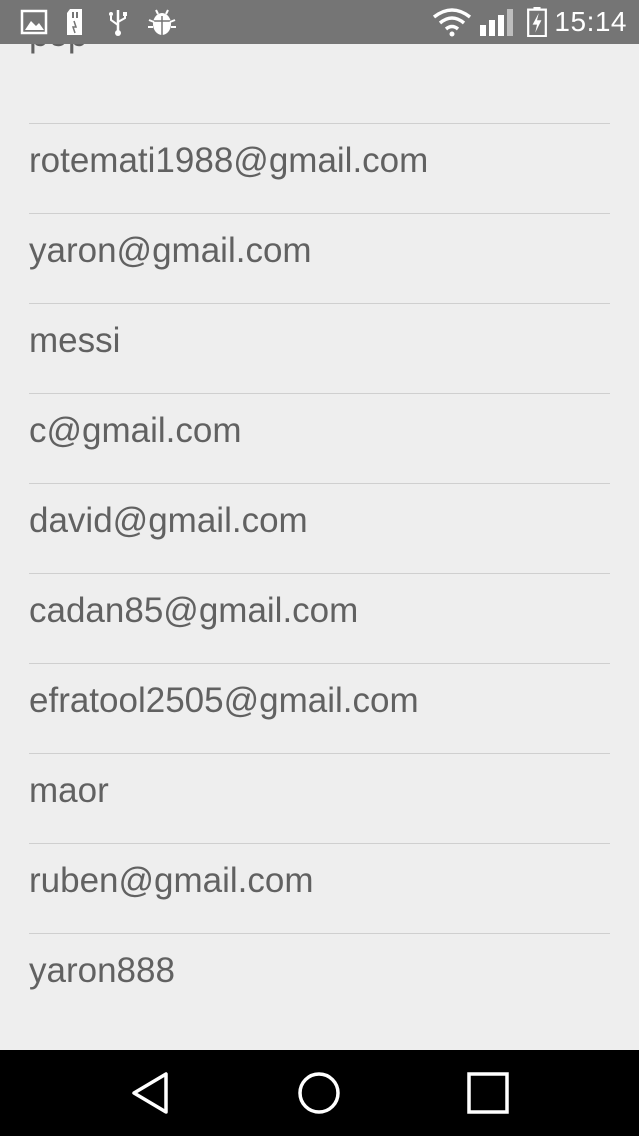 The width and height of the screenshot is (639, 1136). I want to click on list-item: efratool2505@gmail.com, so click(319, 708).